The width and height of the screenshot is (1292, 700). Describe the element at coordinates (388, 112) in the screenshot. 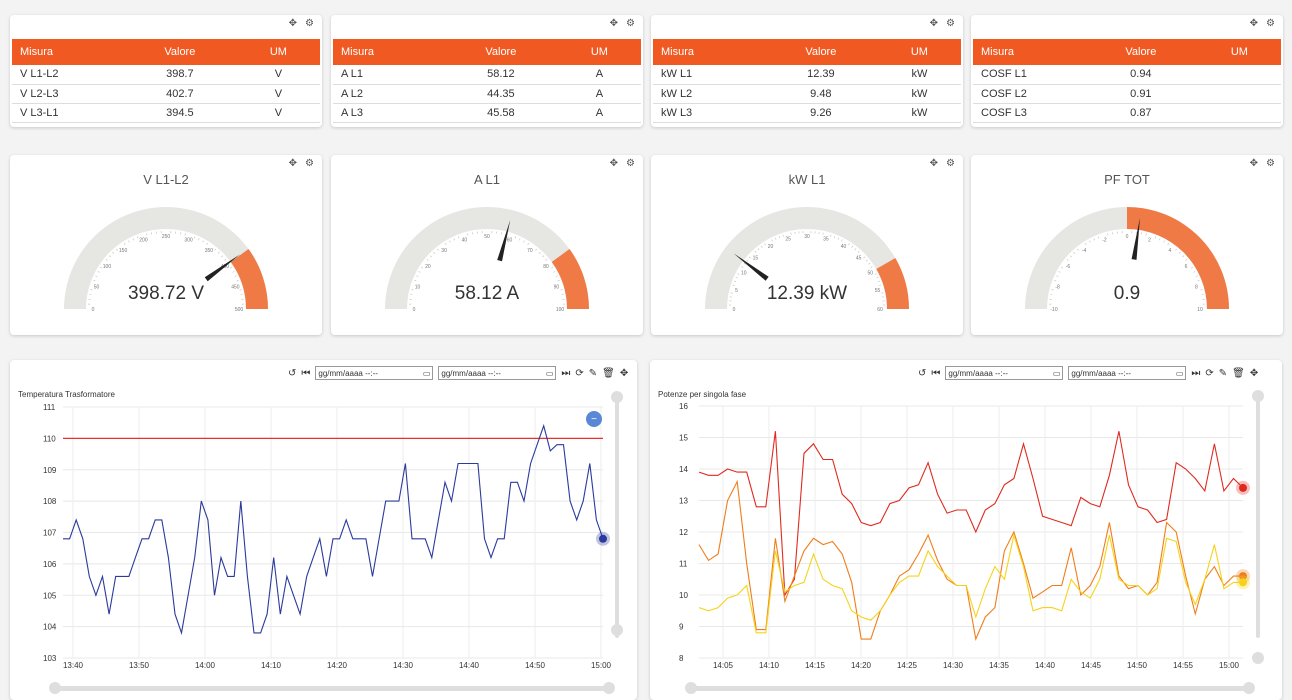

I see `measure-name: A L3` at that location.